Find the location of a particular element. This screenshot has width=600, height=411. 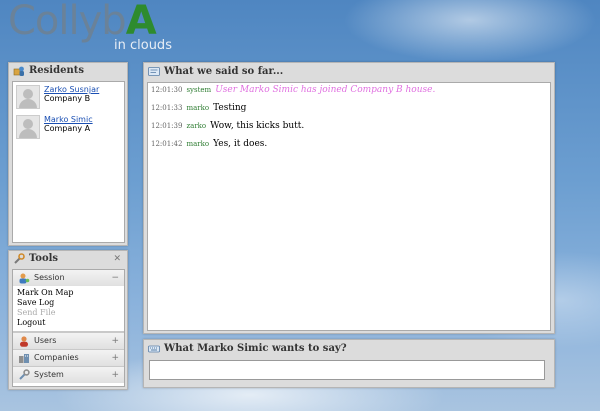

resident-name-link: Zarko Susnjar is located at coordinates (71, 89).